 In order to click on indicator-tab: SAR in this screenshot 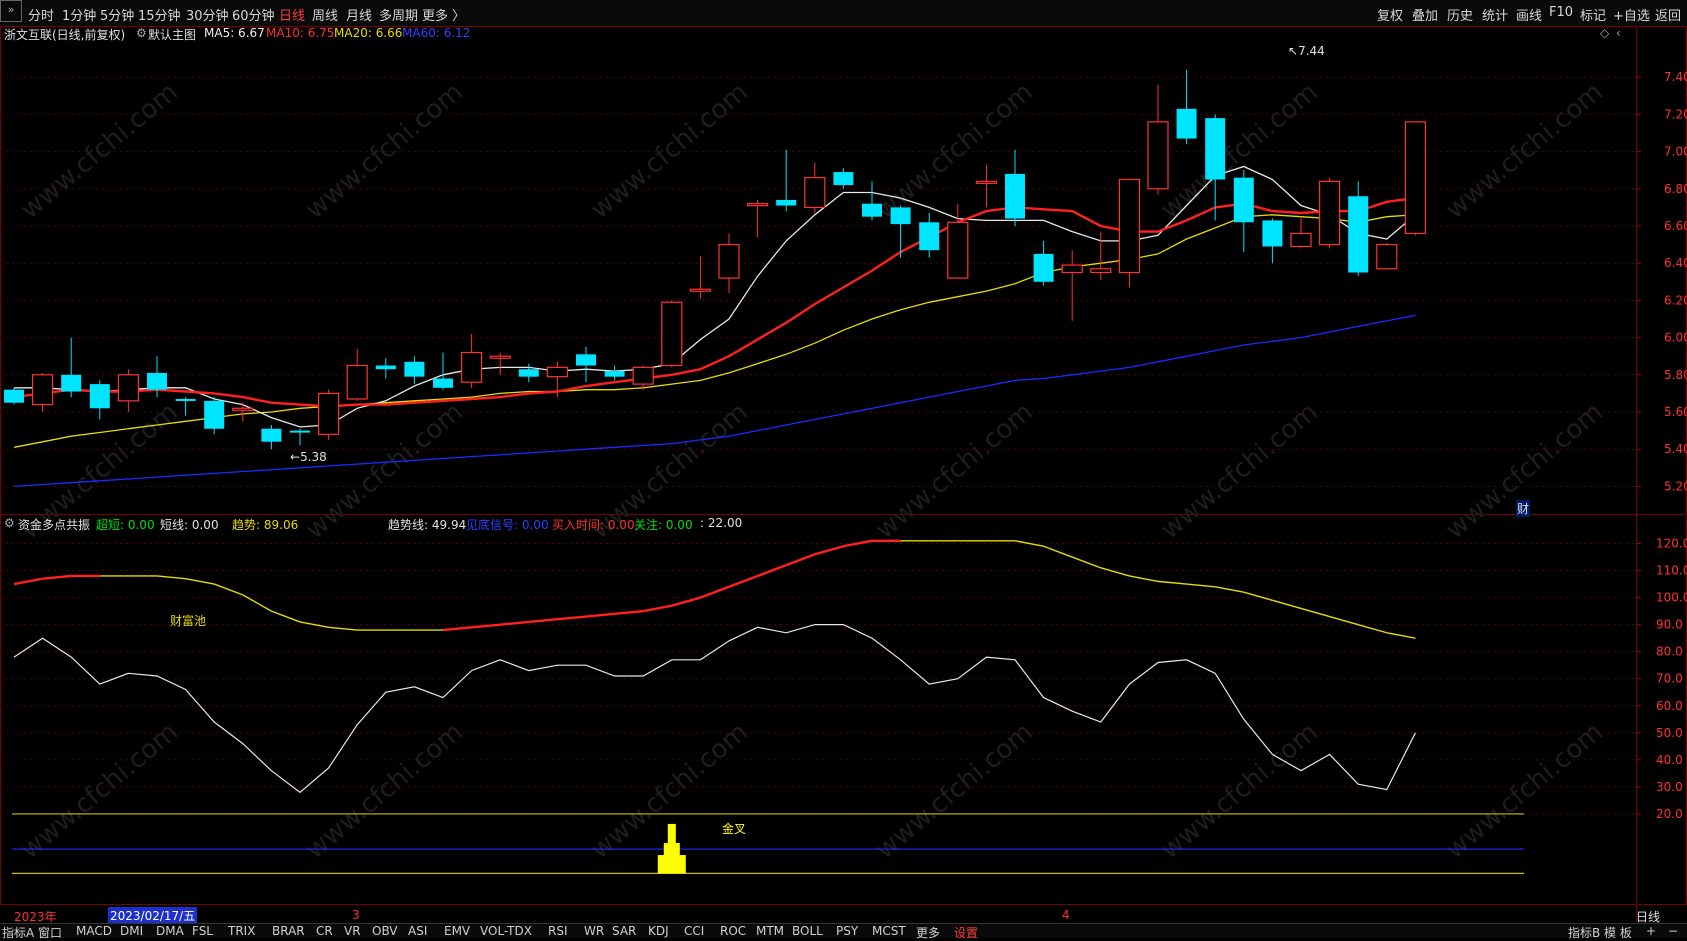, I will do `click(624, 931)`.